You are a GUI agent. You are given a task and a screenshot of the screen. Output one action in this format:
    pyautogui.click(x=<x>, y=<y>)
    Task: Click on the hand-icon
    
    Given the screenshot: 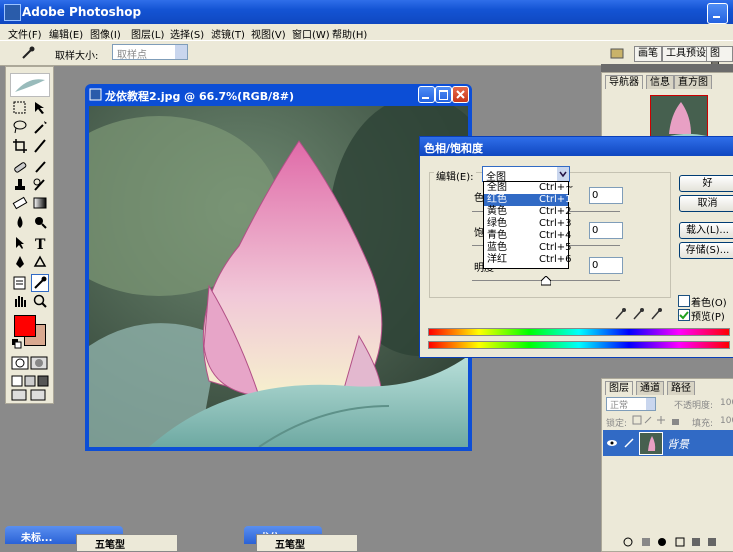 What is the action you would take?
    pyautogui.click(x=20, y=301)
    